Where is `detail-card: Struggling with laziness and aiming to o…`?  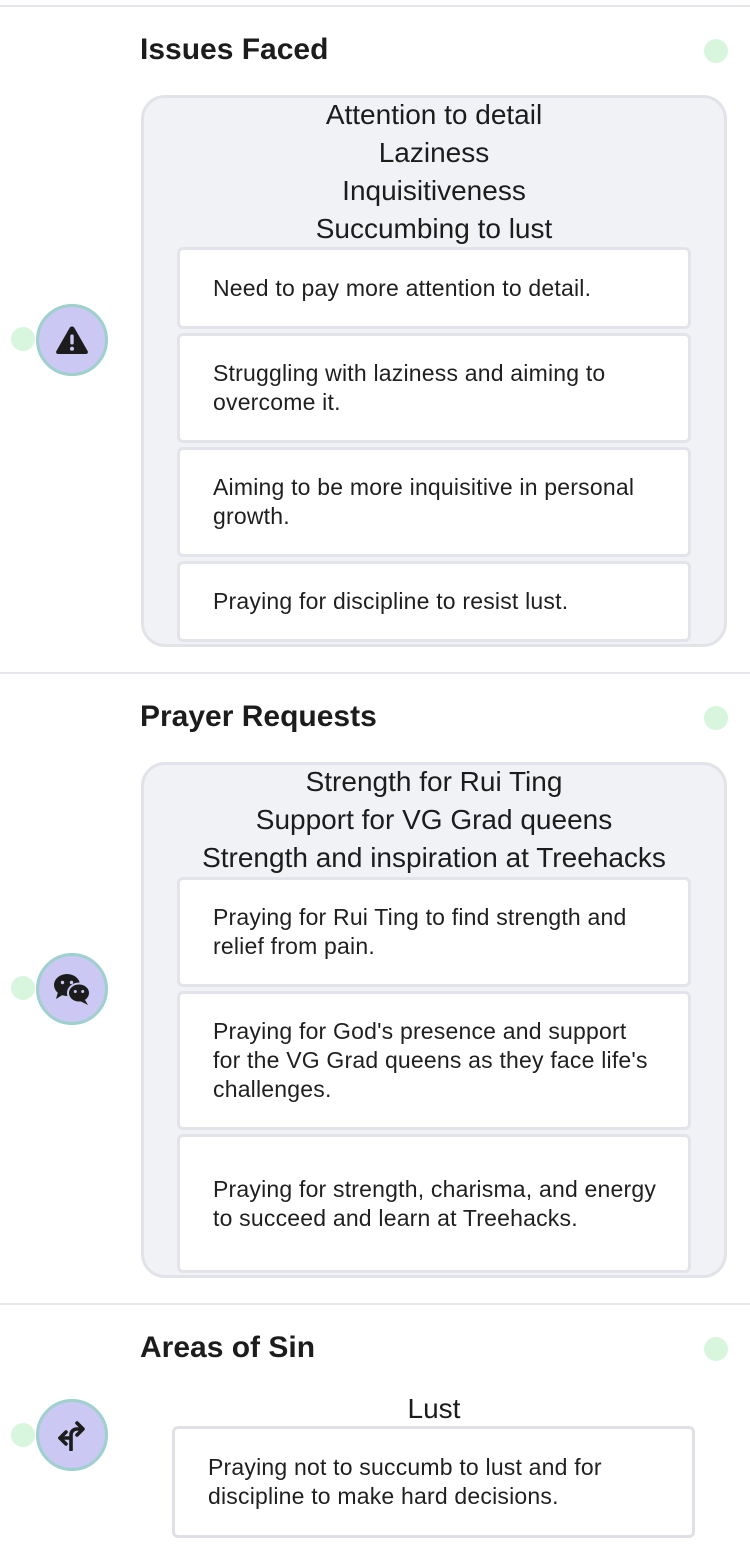 detail-card: Struggling with laziness and aiming to o… is located at coordinates (434, 388).